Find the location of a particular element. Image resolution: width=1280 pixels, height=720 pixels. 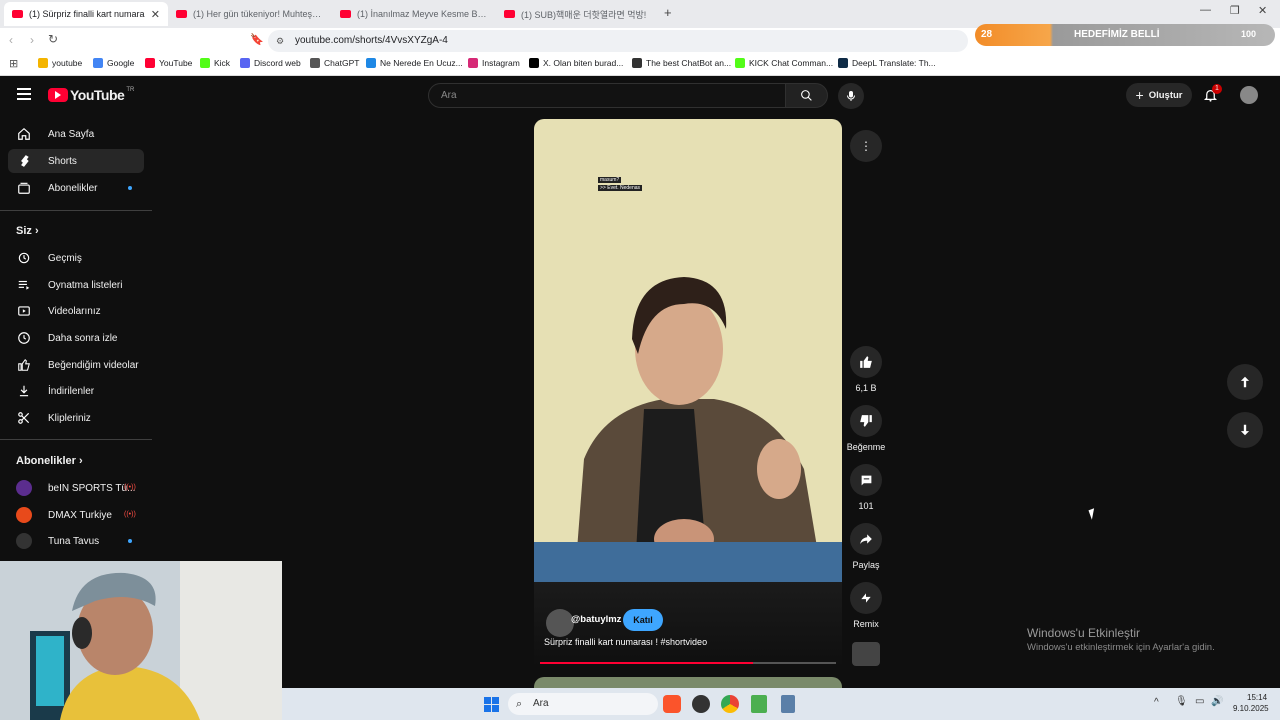

sidebar-item: Klipleriniz is located at coordinates (76, 418).